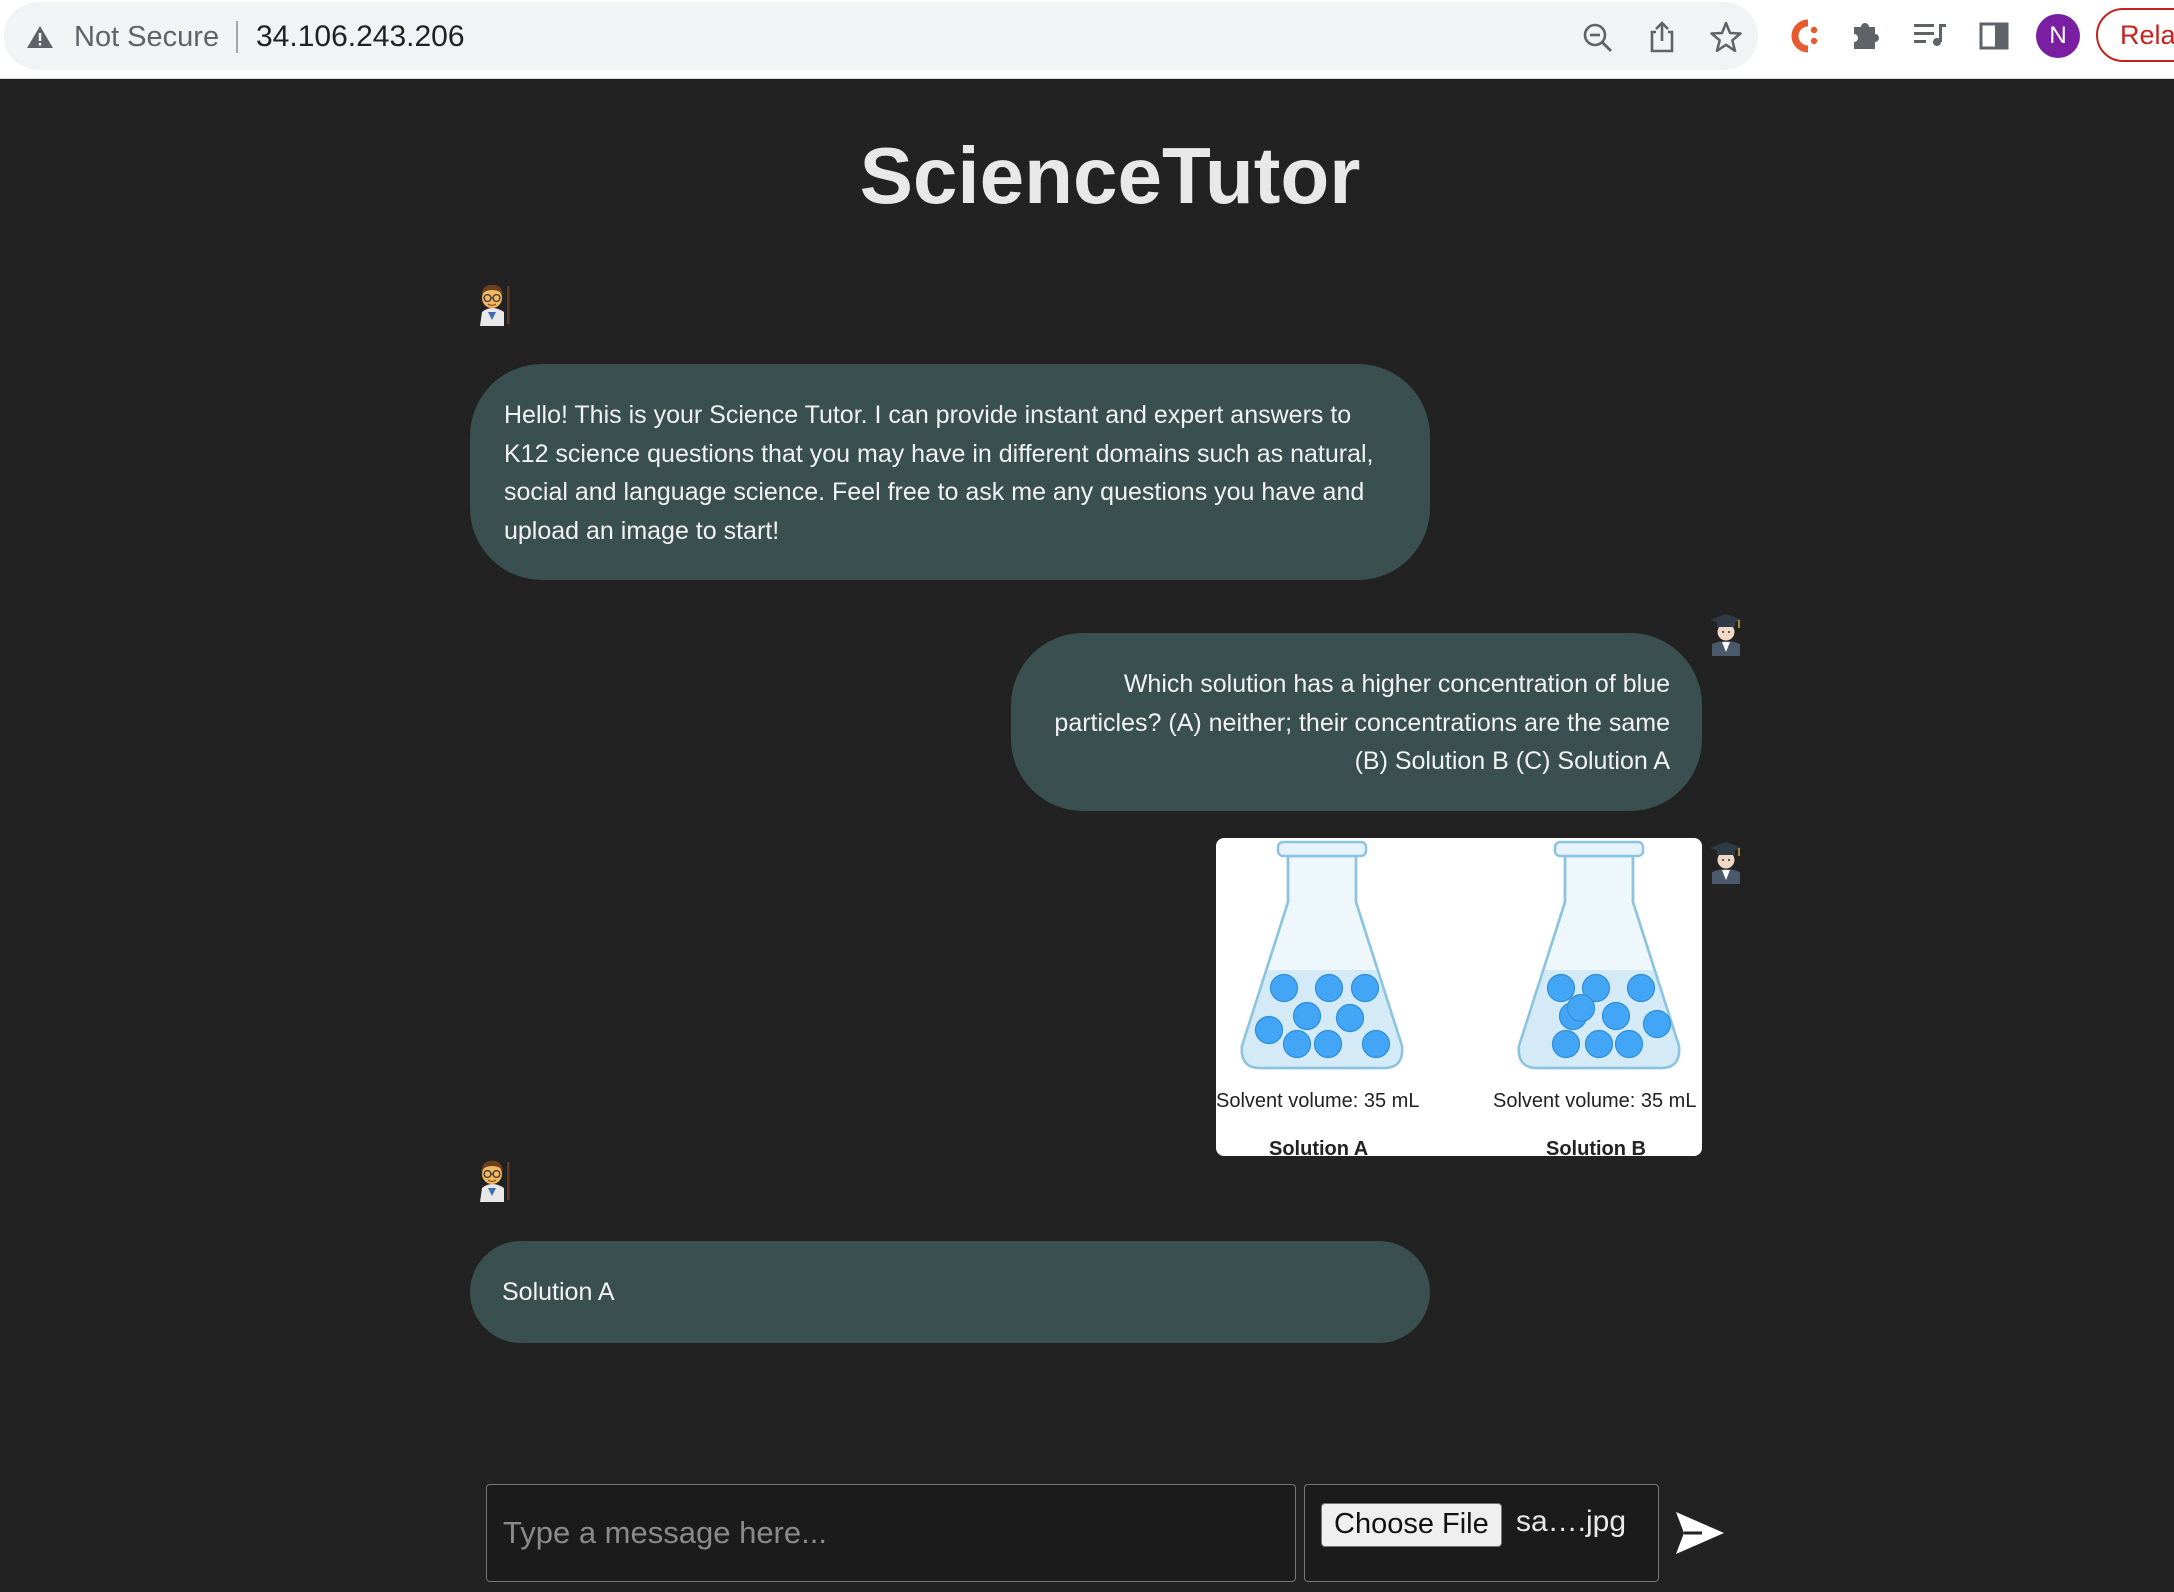 The image size is (2174, 1592). What do you see at coordinates (558, 1292) in the screenshot?
I see `bot-message-text: Solution A` at bounding box center [558, 1292].